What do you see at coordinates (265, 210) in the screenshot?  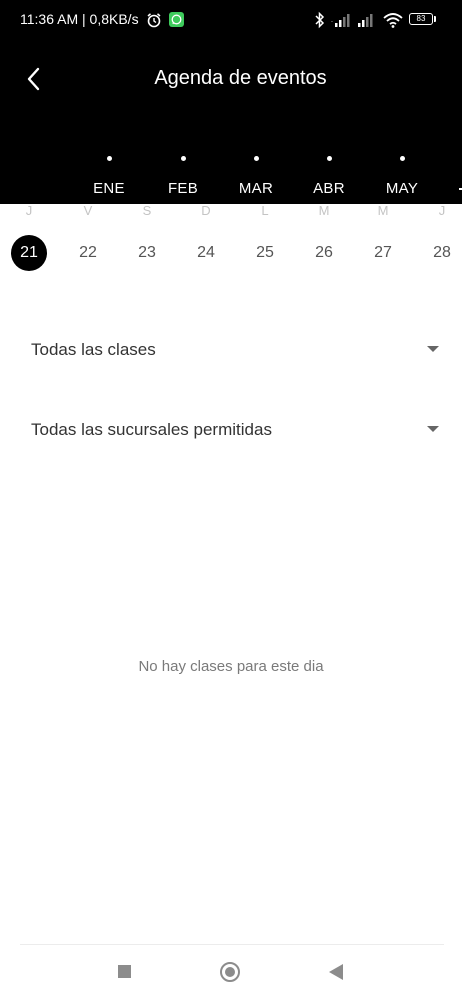 I see `day-weekday: L` at bounding box center [265, 210].